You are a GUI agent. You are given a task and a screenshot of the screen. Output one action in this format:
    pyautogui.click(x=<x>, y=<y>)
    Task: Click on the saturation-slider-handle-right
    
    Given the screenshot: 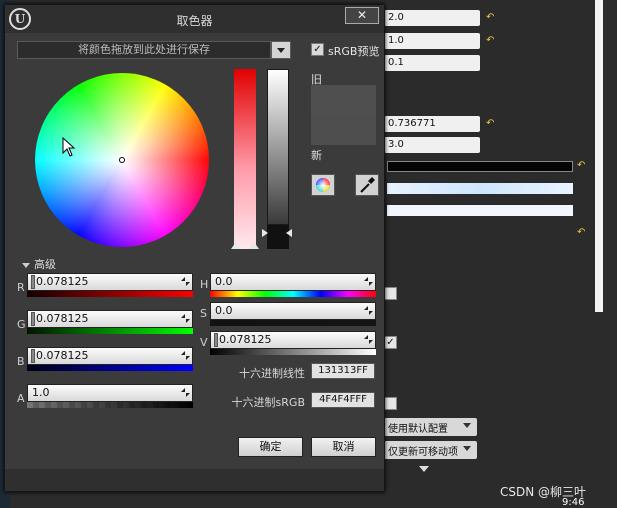 What is the action you would take?
    pyautogui.click(x=254, y=245)
    